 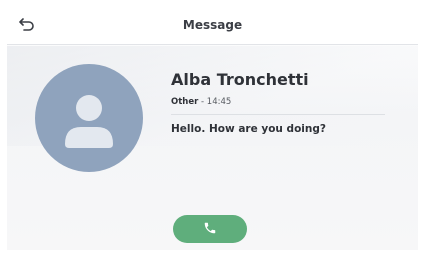 I want to click on page-title: Message, so click(x=212, y=25).